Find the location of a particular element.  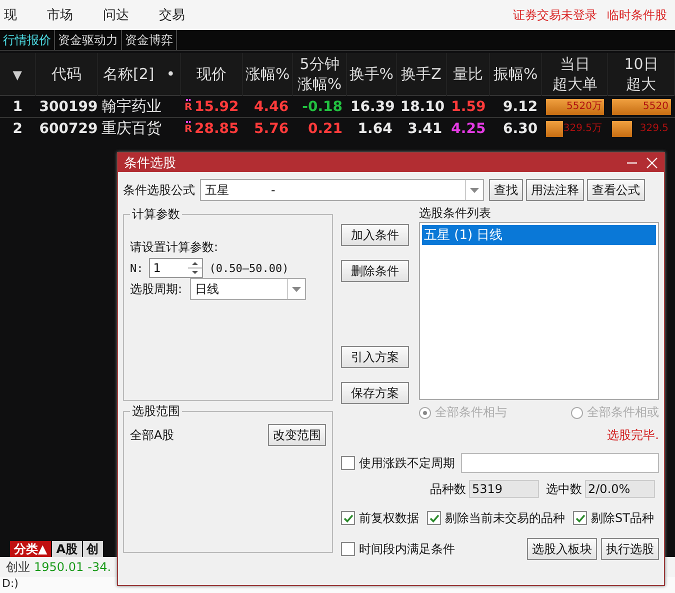

condition-item: 五星 (1) 日线 is located at coordinates (539, 235).